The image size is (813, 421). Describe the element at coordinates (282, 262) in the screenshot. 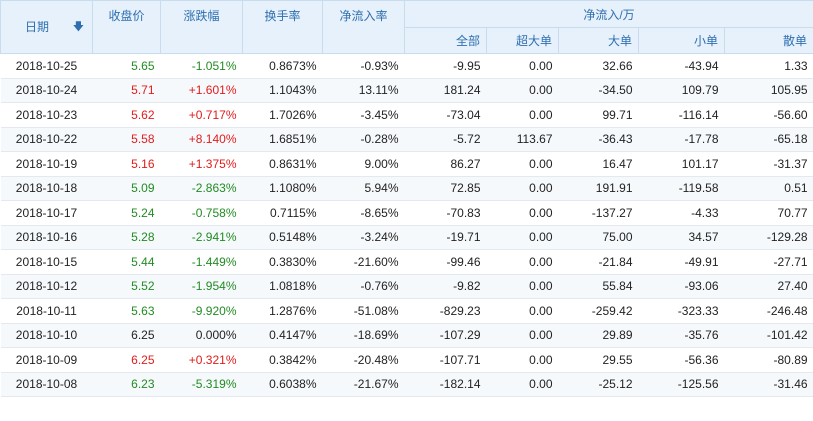

I see `cell-turnover: 0.3830%` at that location.